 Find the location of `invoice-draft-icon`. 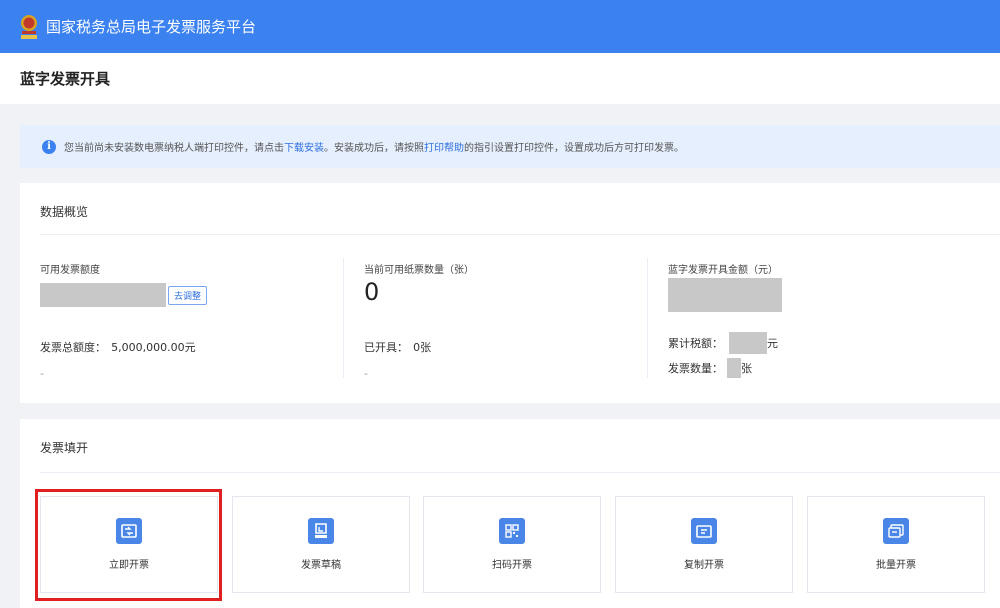

invoice-draft-icon is located at coordinates (321, 531).